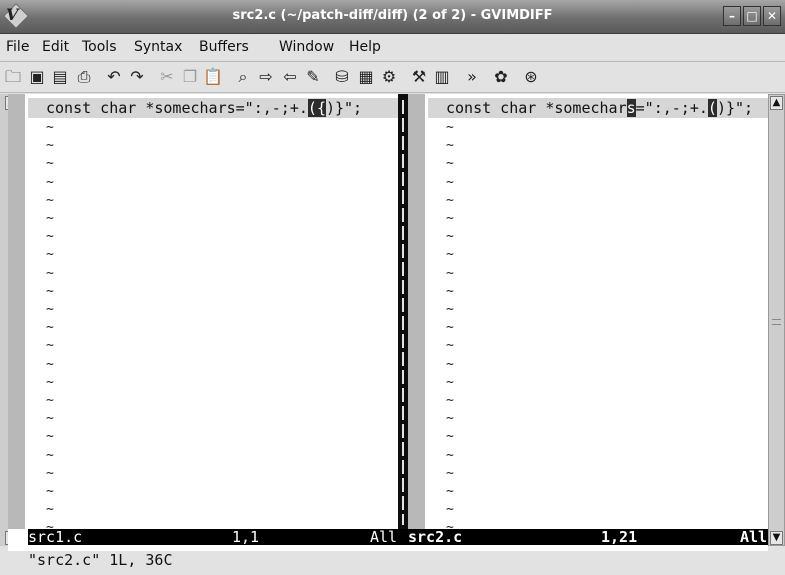 This screenshot has height=575, width=785. Describe the element at coordinates (114, 77) in the screenshot. I see `undo-icon: ↶` at that location.